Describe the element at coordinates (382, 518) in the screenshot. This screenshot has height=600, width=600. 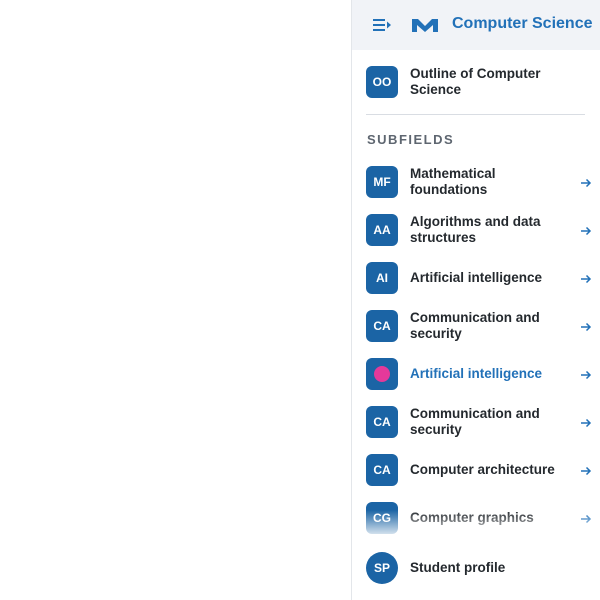
I see `subfield-avatar: CG` at that location.